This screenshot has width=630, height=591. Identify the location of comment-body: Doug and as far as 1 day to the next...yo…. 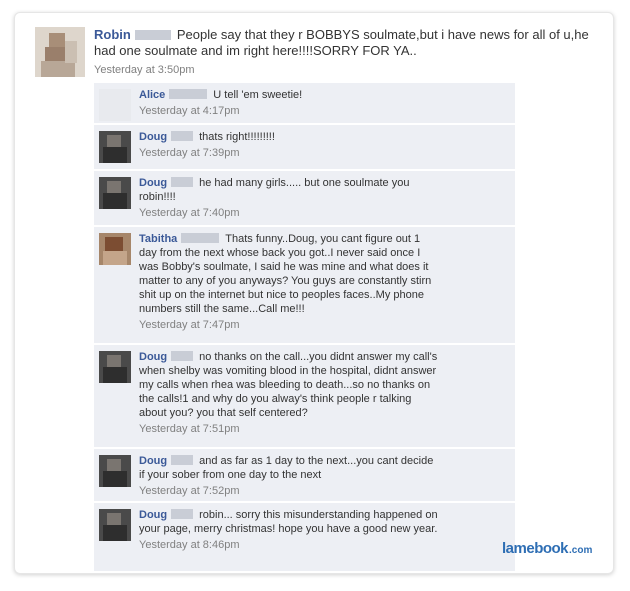
(289, 476).